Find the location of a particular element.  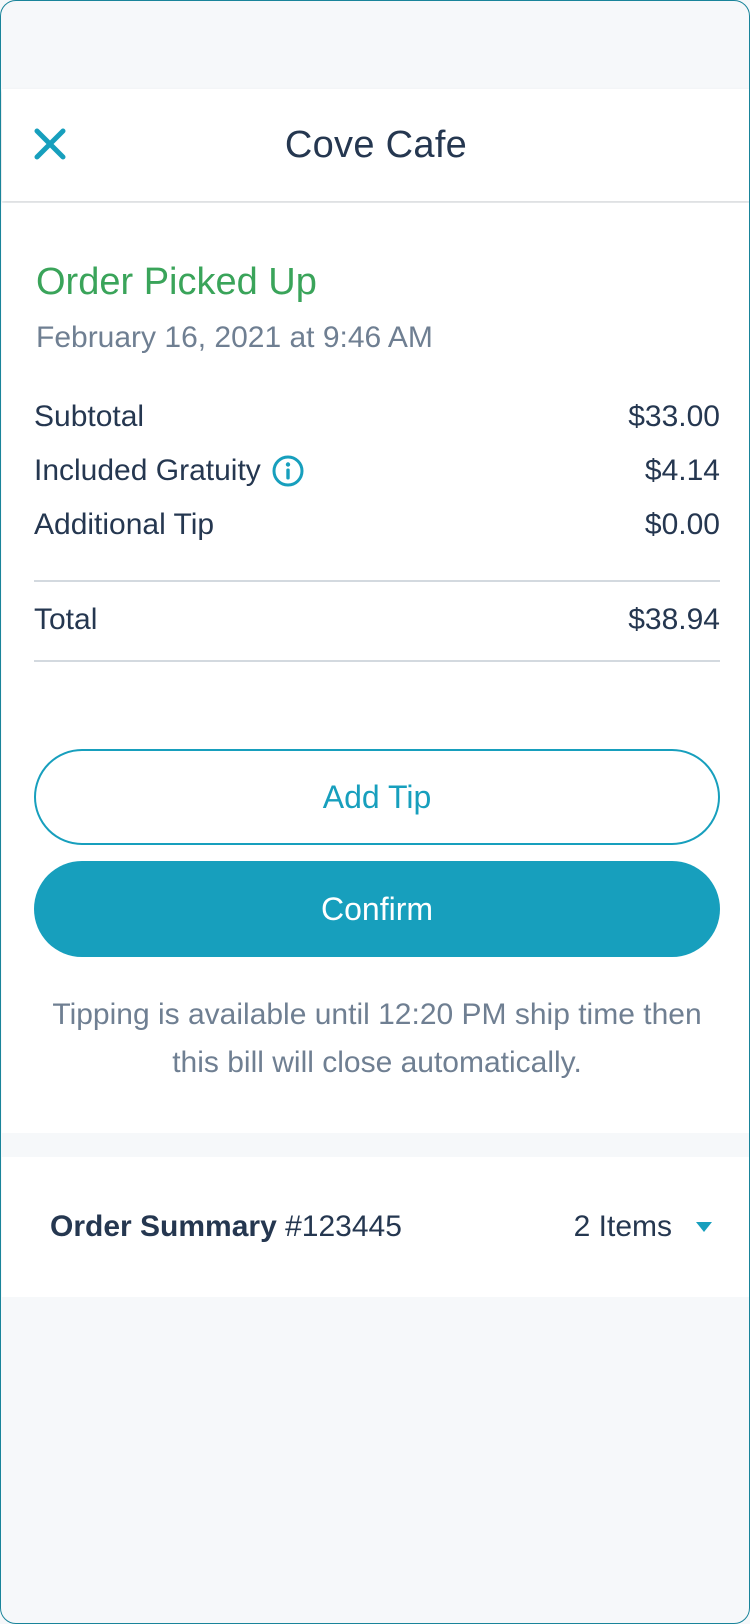

add-tip-button: Add Tip is located at coordinates (377, 797).